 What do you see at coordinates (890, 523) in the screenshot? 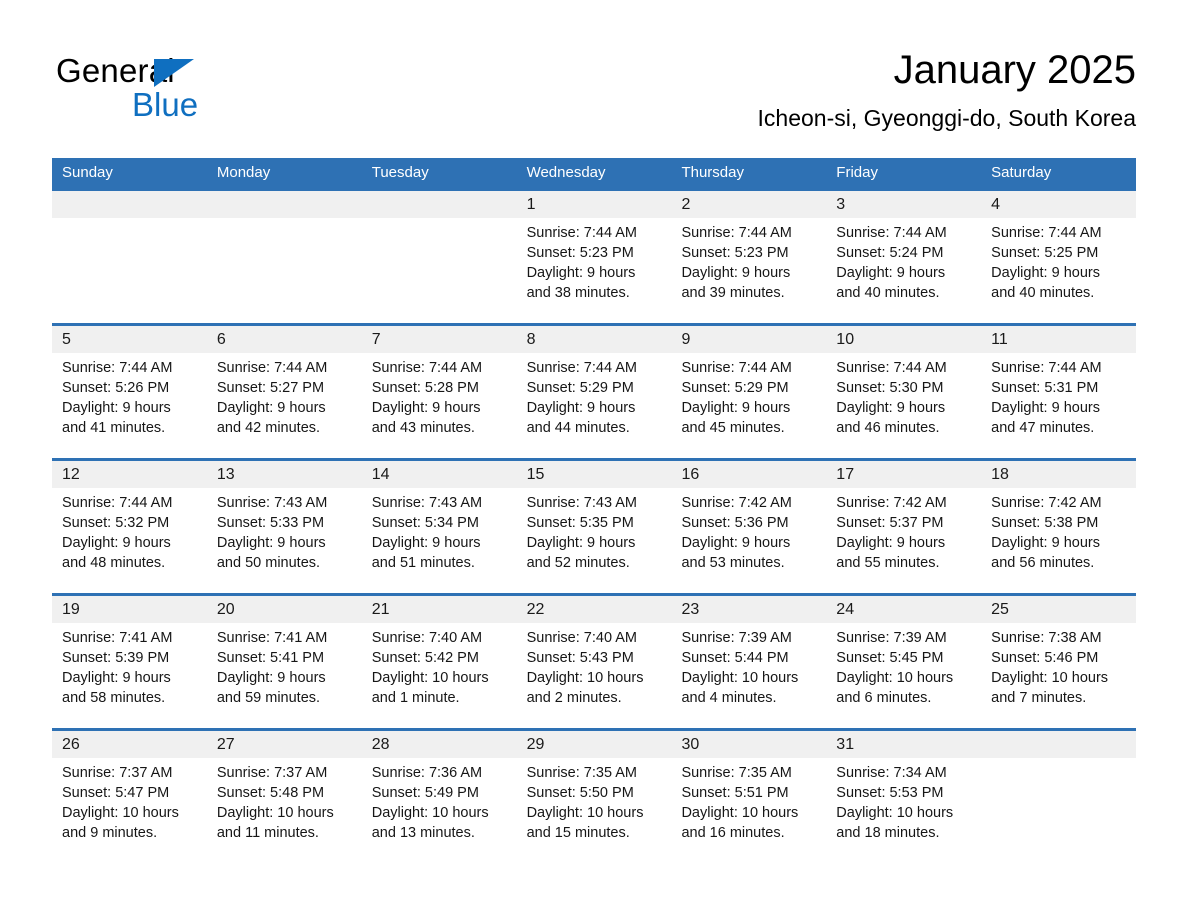
I see `sunset-text: Sunset: 5:37 PM` at bounding box center [890, 523].